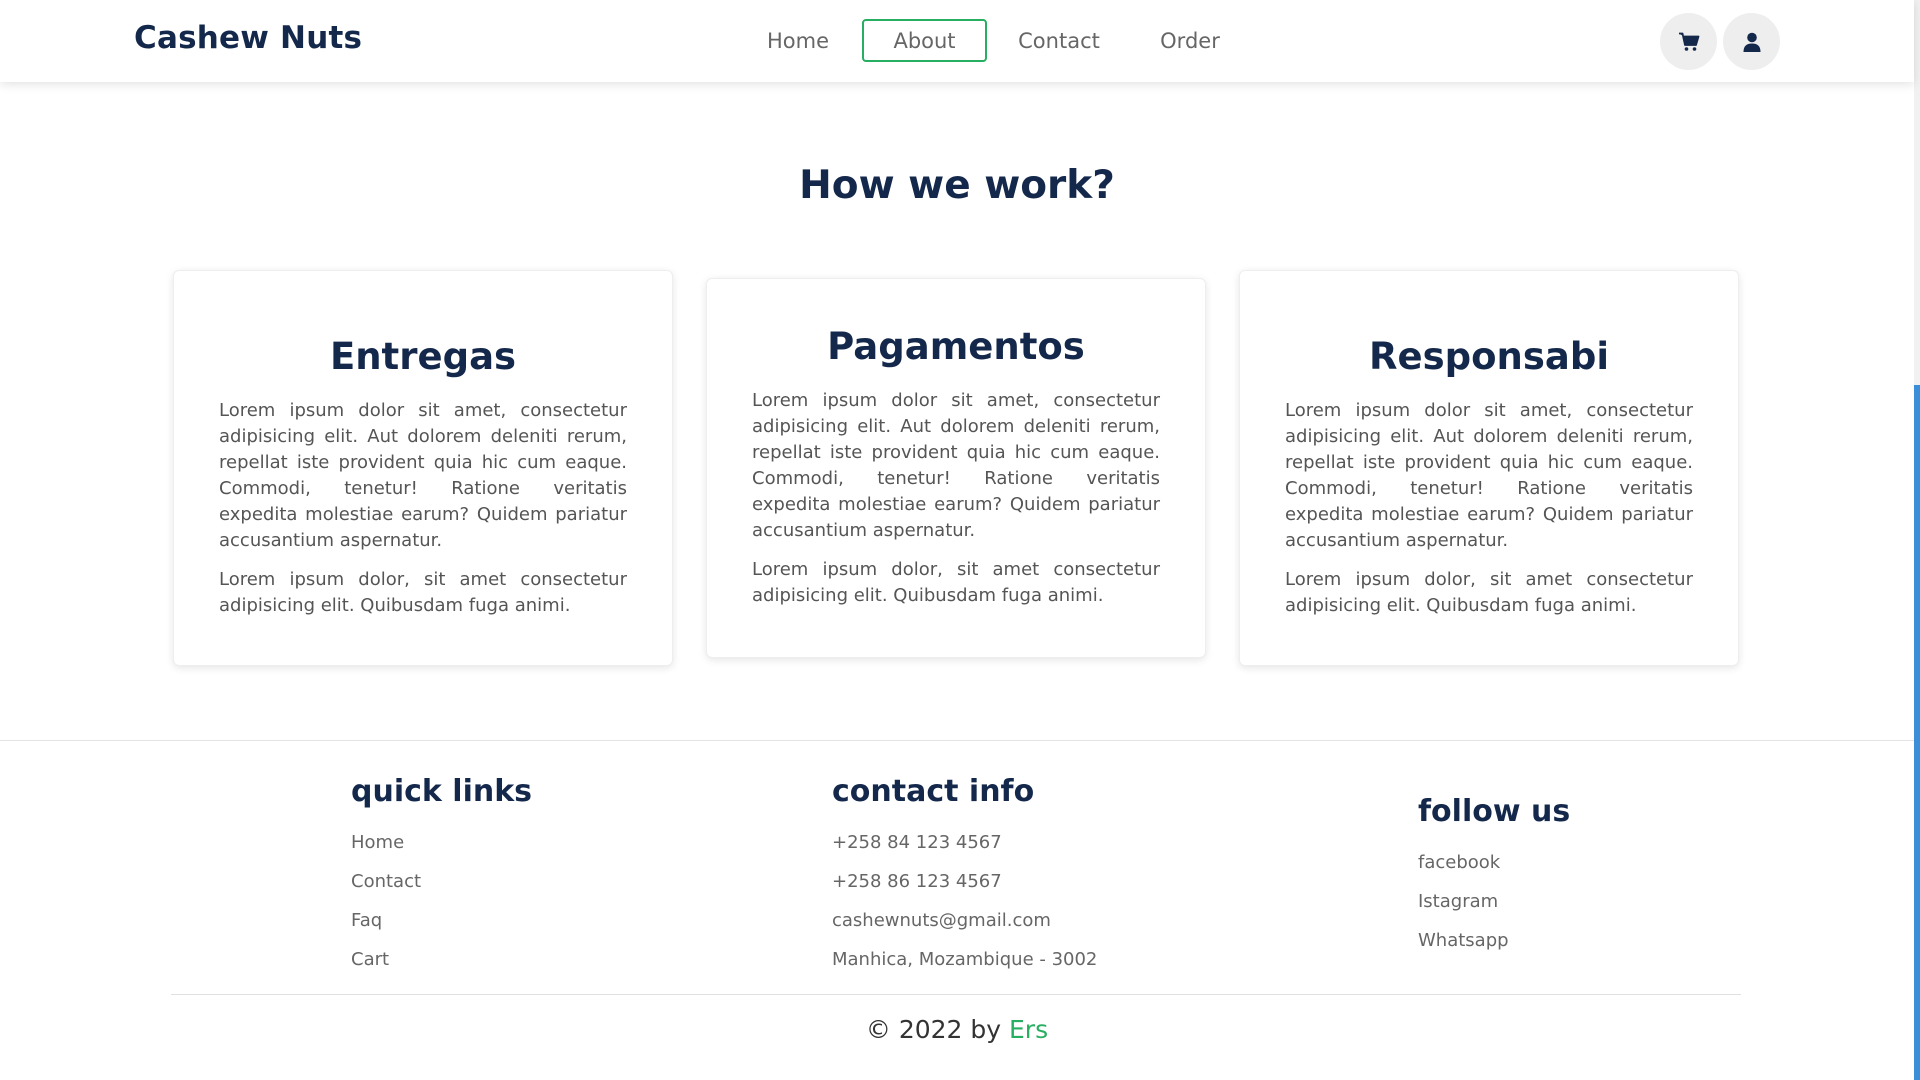 The image size is (1920, 1080). I want to click on footer-divider, so click(956, 994).